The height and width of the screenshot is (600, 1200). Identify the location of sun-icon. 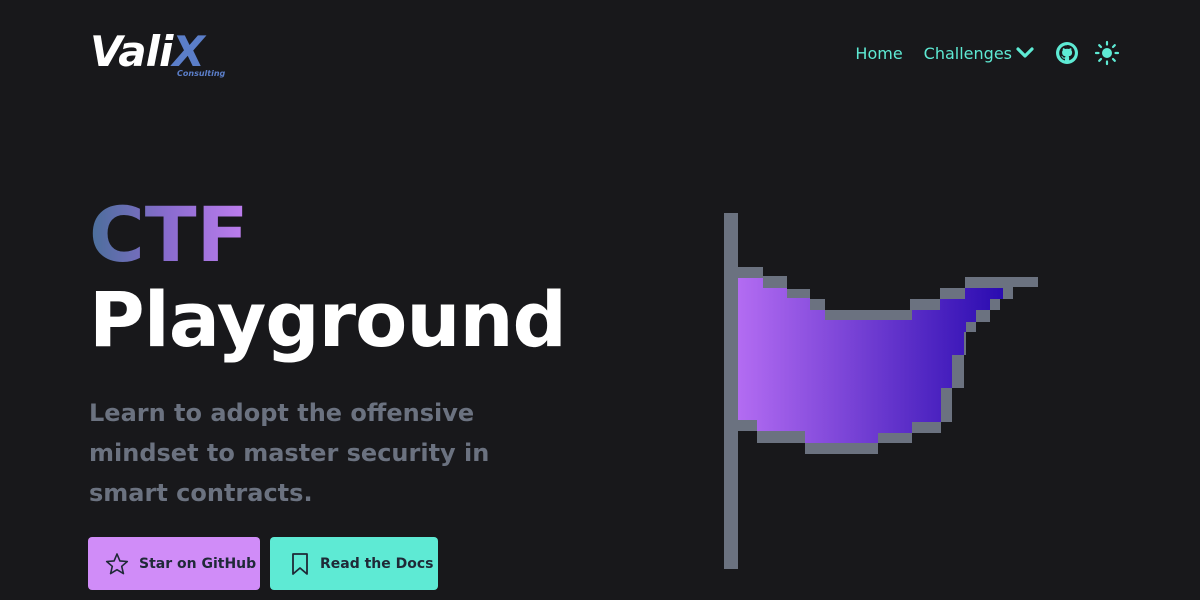
(1107, 53).